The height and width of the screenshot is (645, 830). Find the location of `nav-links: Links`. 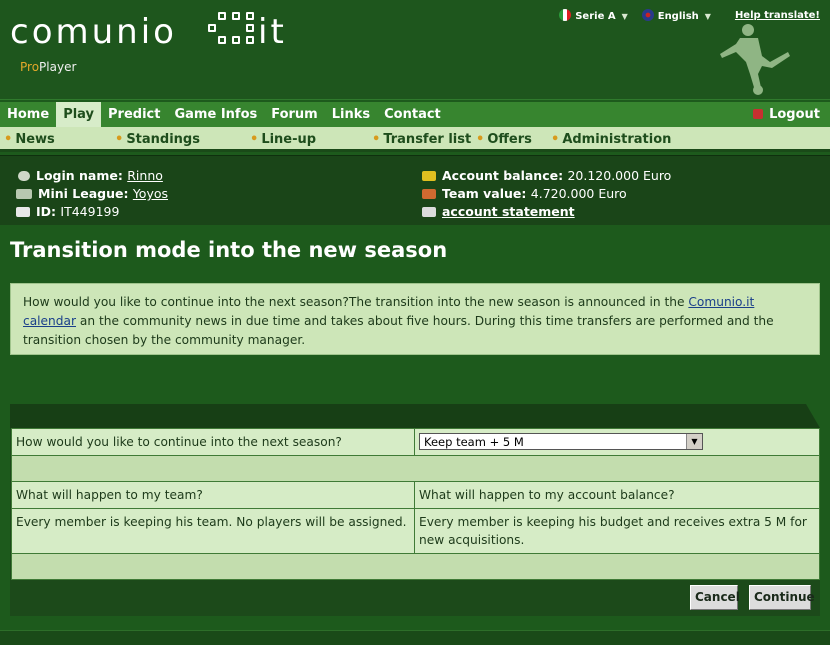

nav-links: Links is located at coordinates (351, 114).